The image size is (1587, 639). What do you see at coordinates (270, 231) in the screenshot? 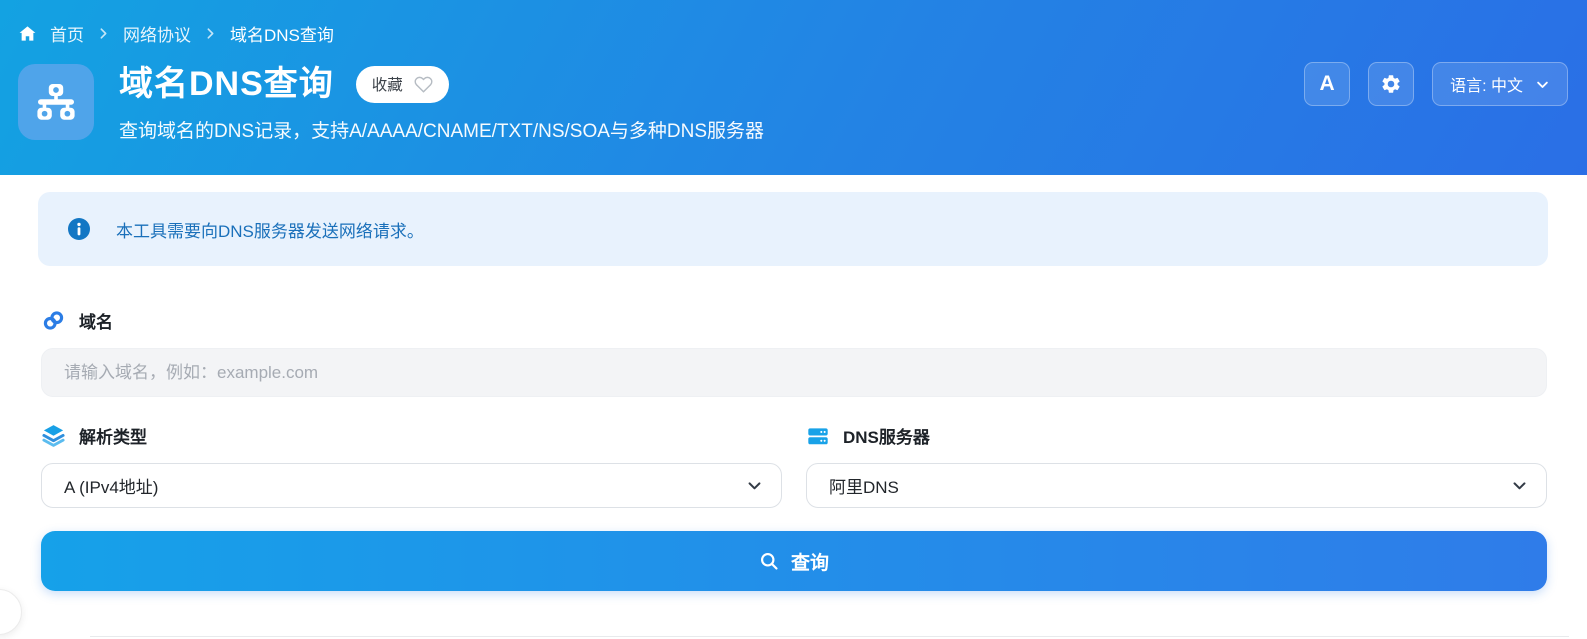
I see `notice-text: 本工具需要向DNS服务器发送网络请求。` at bounding box center [270, 231].